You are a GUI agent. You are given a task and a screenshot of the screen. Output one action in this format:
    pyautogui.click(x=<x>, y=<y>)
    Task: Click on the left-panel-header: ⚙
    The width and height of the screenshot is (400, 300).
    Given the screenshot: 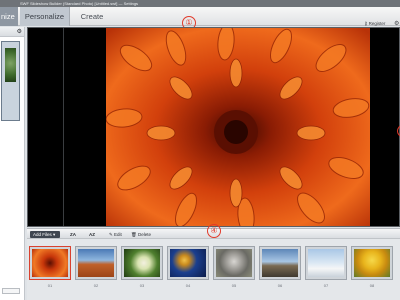 What is the action you would take?
    pyautogui.click(x=12, y=32)
    